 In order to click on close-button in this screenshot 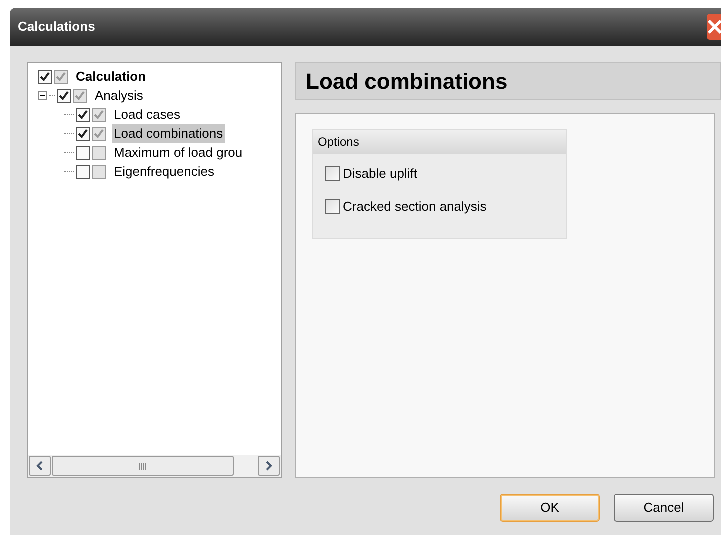, I will do `click(714, 27)`.